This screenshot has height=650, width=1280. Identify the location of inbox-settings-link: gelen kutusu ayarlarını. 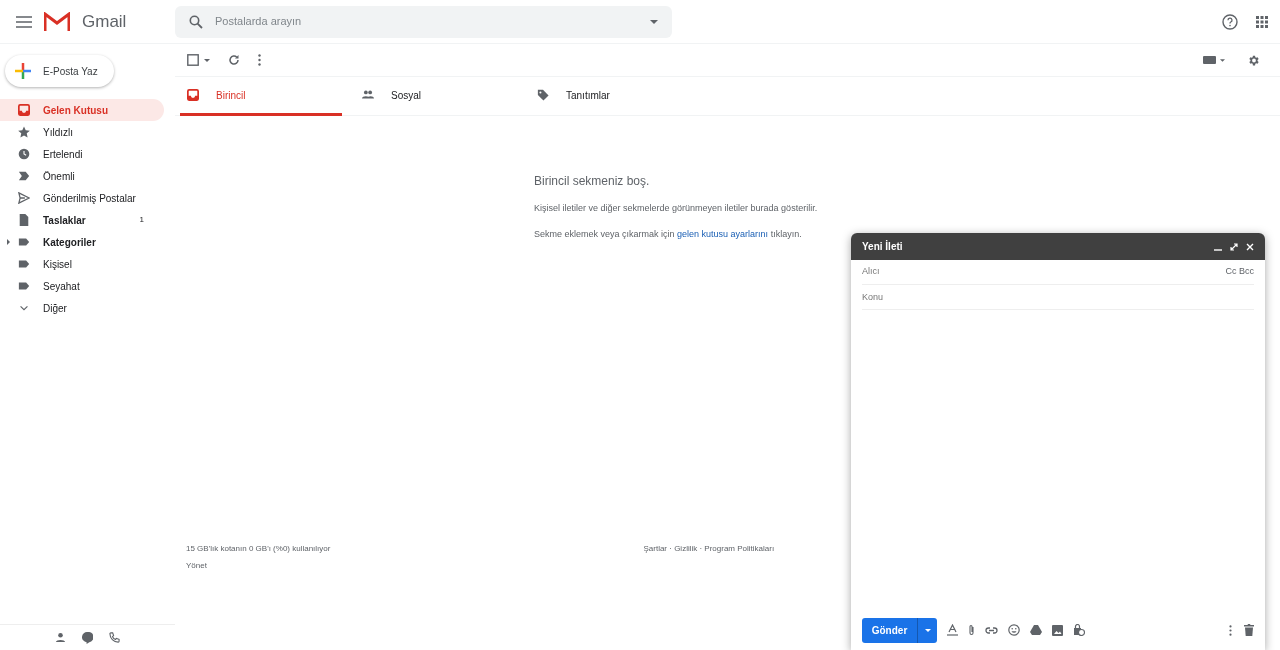
(723, 233).